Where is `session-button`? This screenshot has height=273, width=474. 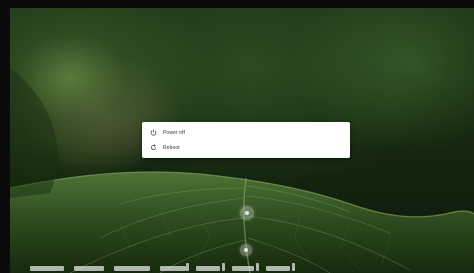
session-button is located at coordinates (246, 250).